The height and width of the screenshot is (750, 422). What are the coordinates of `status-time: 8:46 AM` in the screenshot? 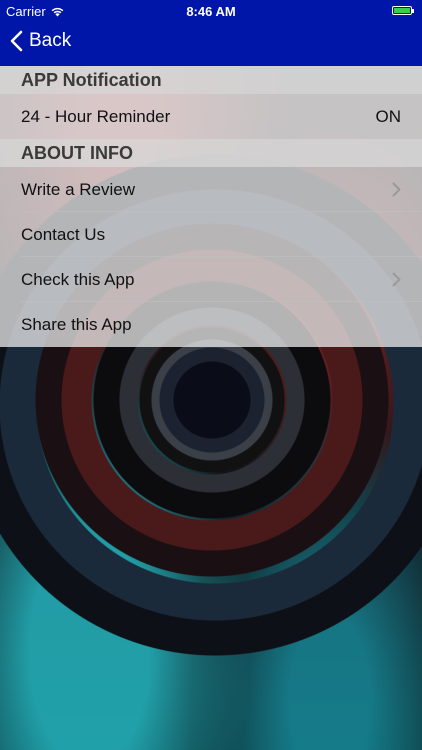 It's located at (211, 11).